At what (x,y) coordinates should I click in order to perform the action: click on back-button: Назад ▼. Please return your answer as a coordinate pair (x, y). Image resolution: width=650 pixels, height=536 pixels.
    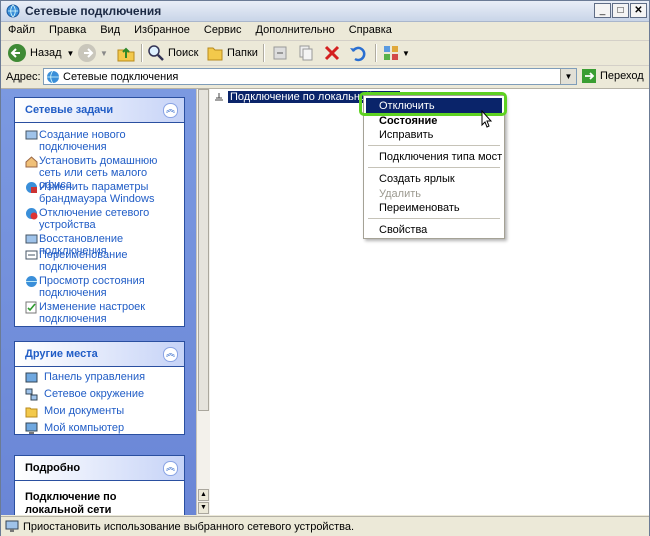
    Looking at the image, I should click on (40, 53).